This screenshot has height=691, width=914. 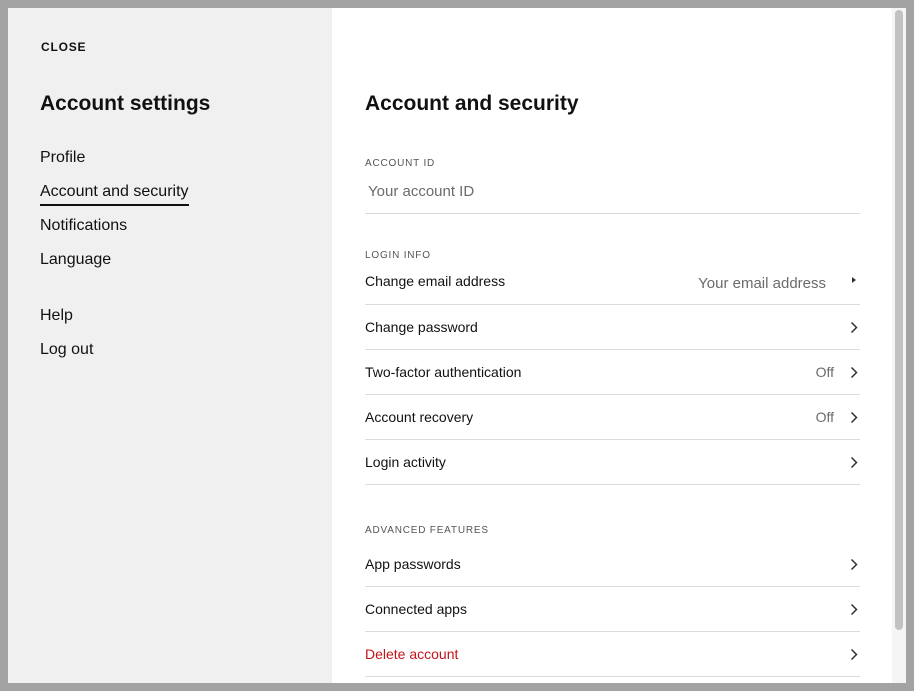 I want to click on secondary-nav: Help Log out, so click(x=66, y=340).